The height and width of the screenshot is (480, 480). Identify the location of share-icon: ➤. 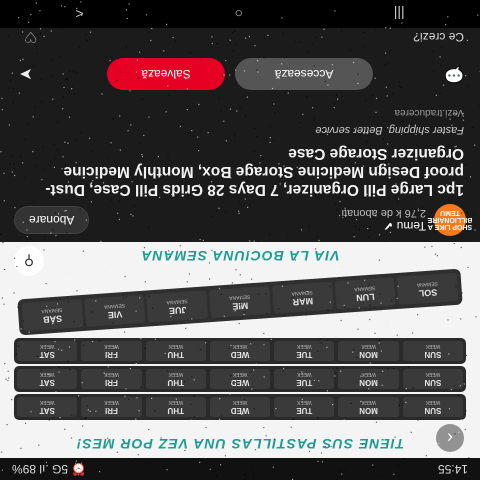
(26, 74).